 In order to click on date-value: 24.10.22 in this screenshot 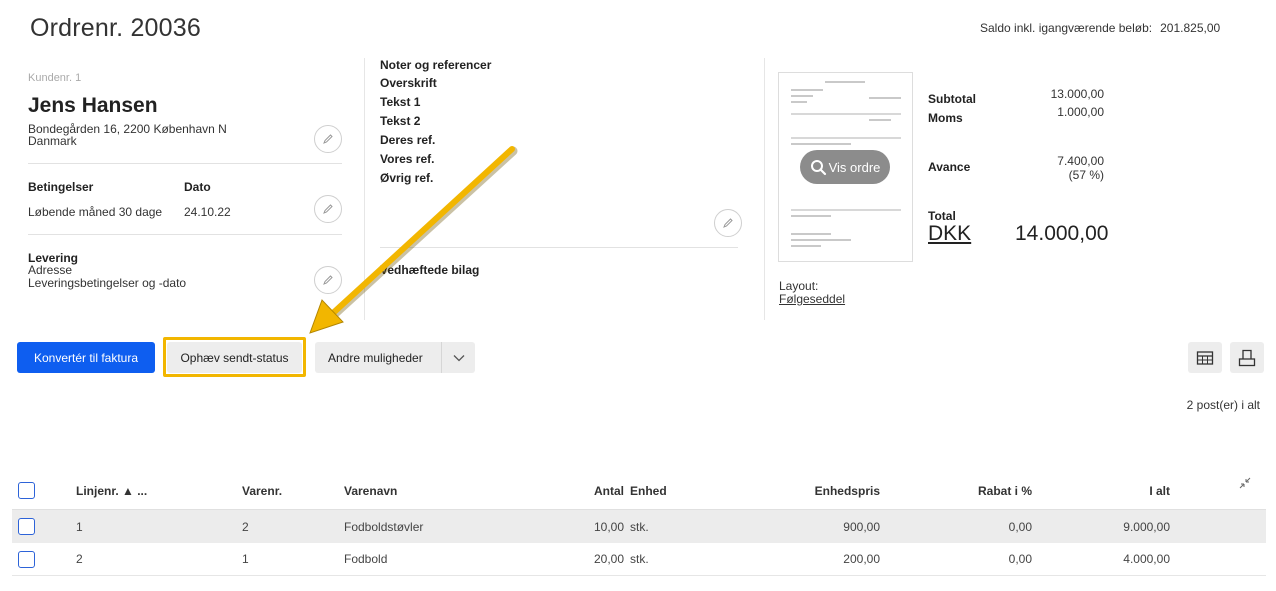, I will do `click(207, 212)`.